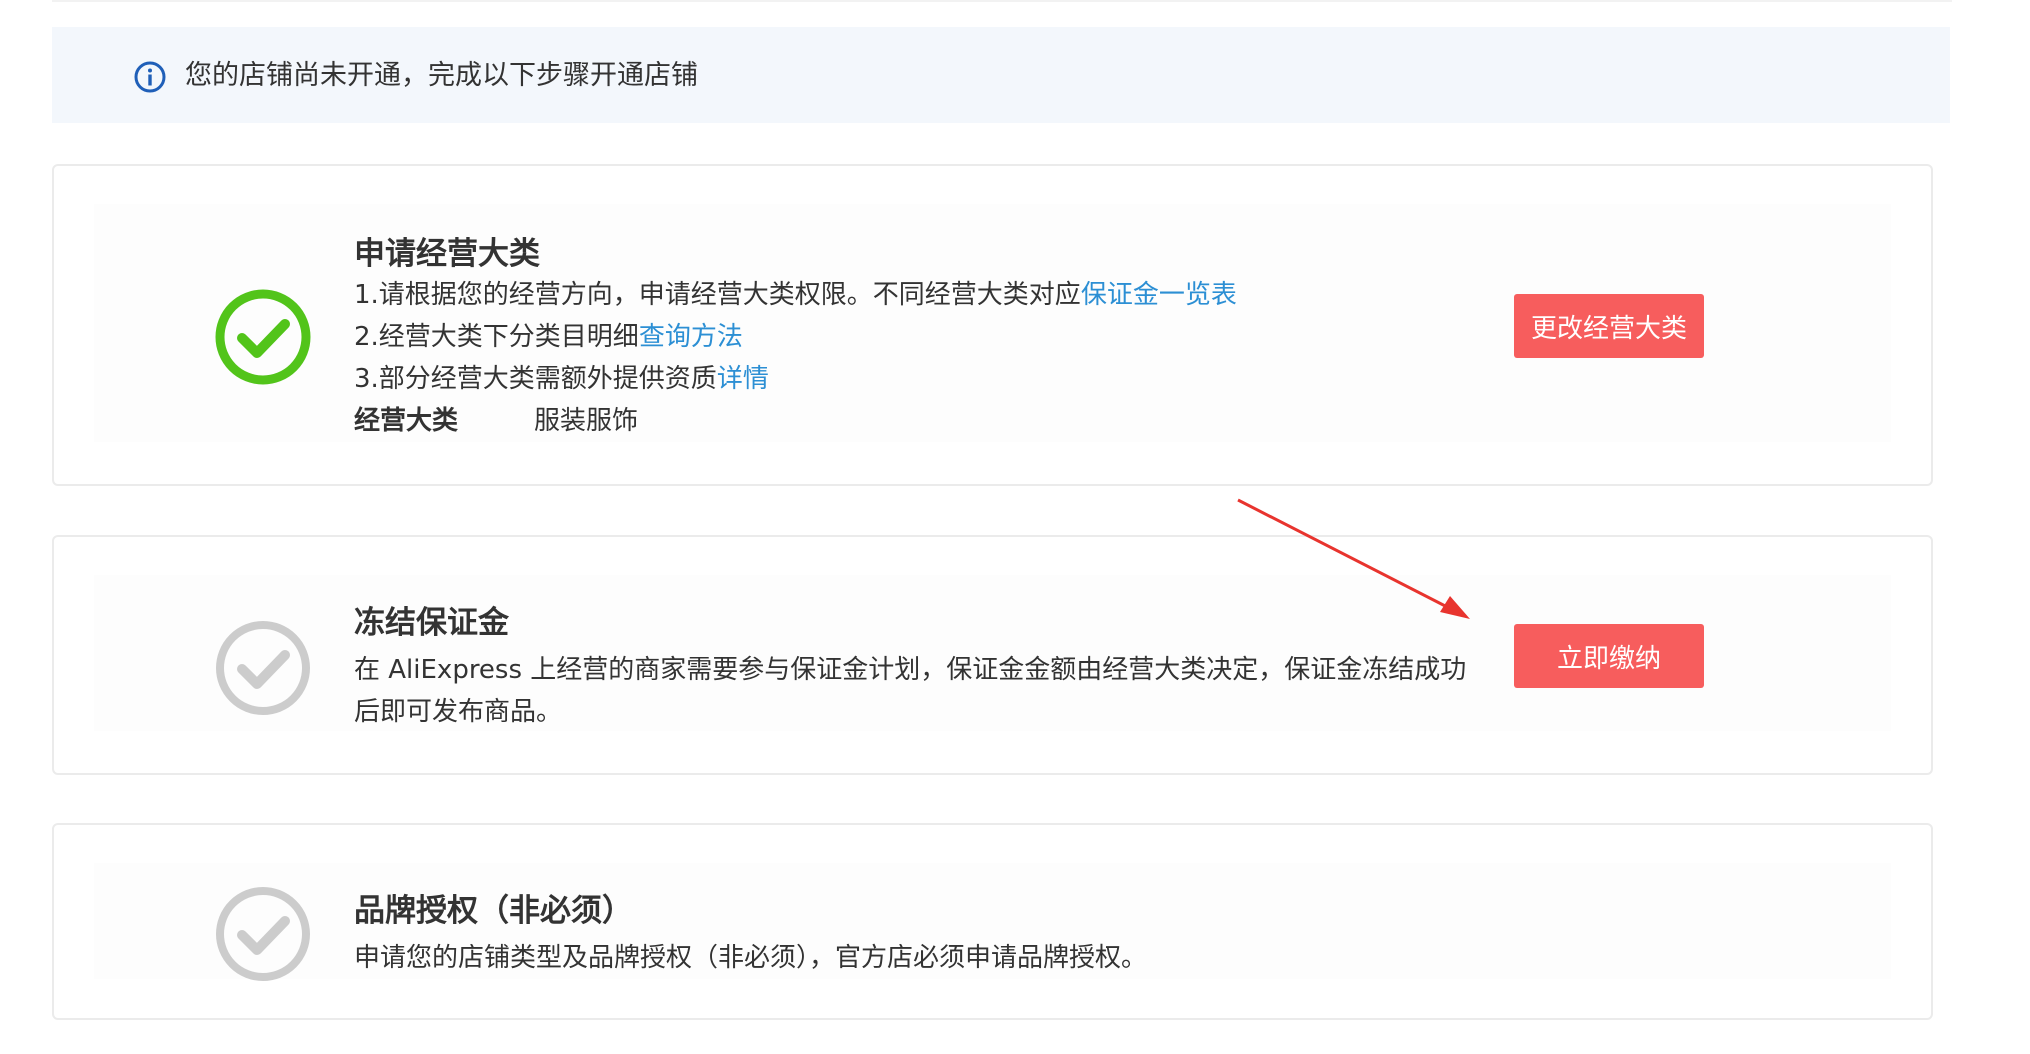 This screenshot has width=2030, height=1054. What do you see at coordinates (751, 958) in the screenshot?
I see `step-desc-line-1: 申请您的店铺类型及品牌授权（非必须），官方店必须申请品牌授权。` at bounding box center [751, 958].